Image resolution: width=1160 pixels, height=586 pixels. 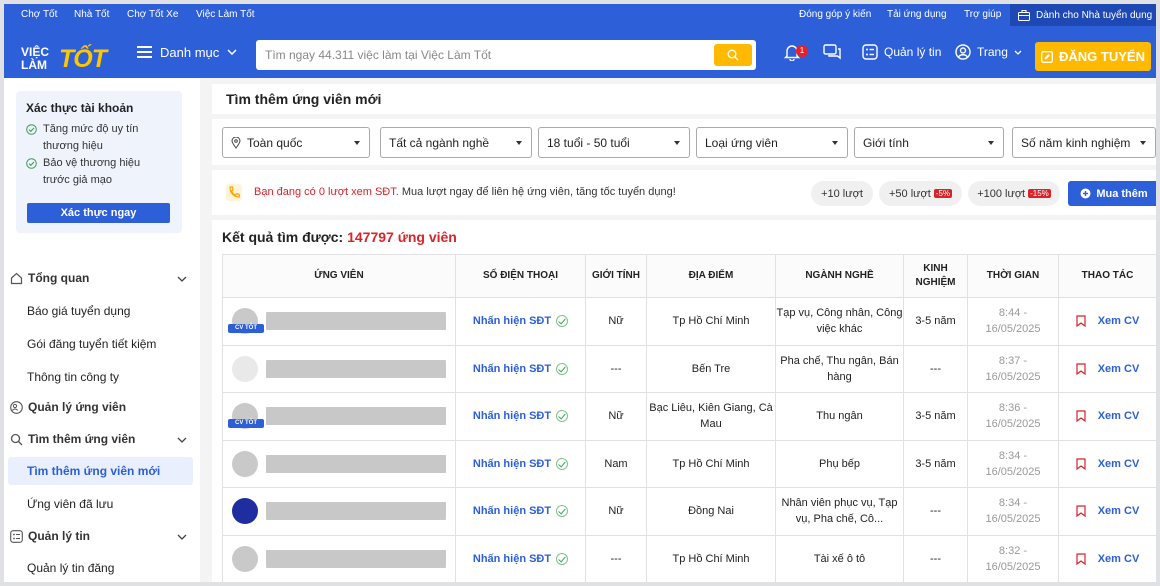 What do you see at coordinates (152, 14) in the screenshot?
I see `link-cho-tot-xe: Chợ Tốt Xe` at bounding box center [152, 14].